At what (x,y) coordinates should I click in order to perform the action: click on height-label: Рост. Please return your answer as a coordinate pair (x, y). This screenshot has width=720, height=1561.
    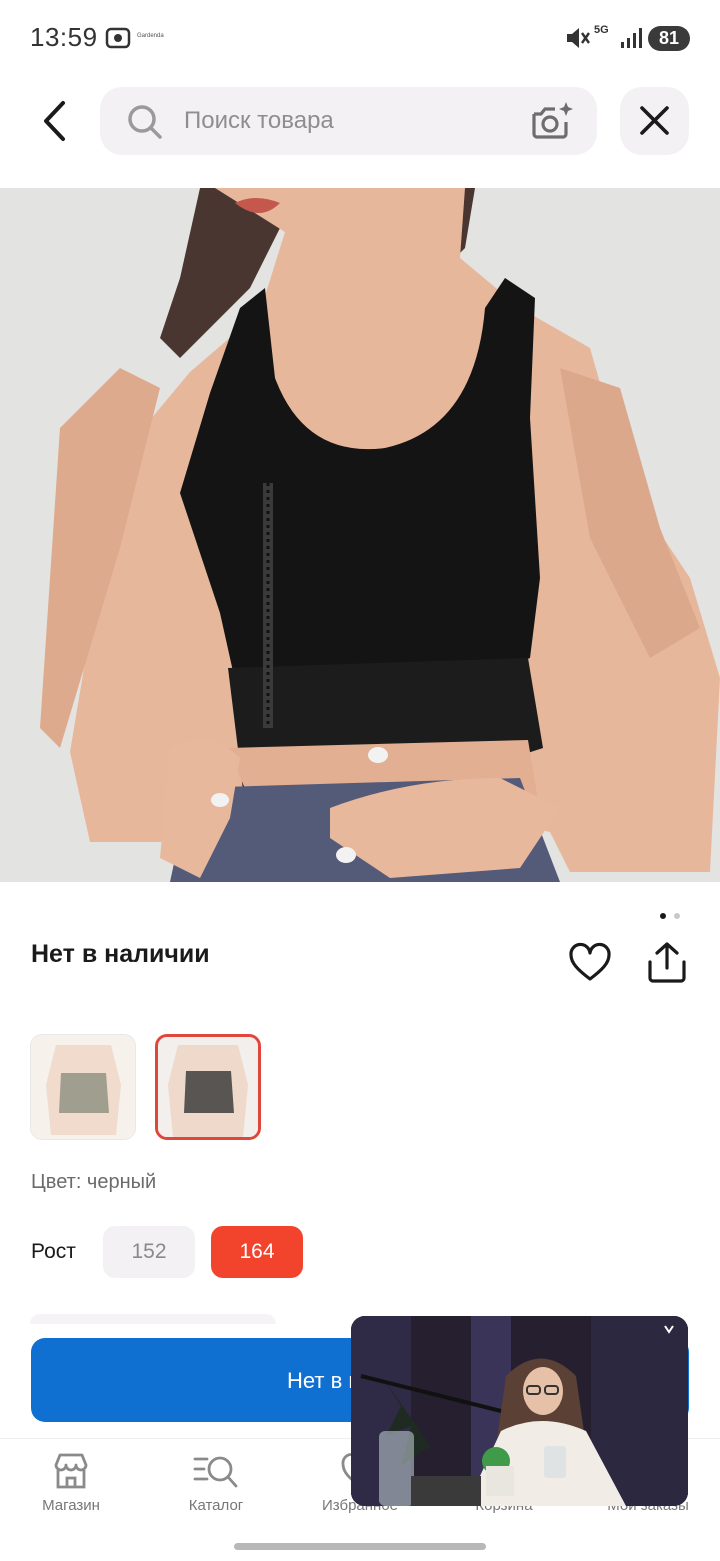
    Looking at the image, I should click on (53, 1251).